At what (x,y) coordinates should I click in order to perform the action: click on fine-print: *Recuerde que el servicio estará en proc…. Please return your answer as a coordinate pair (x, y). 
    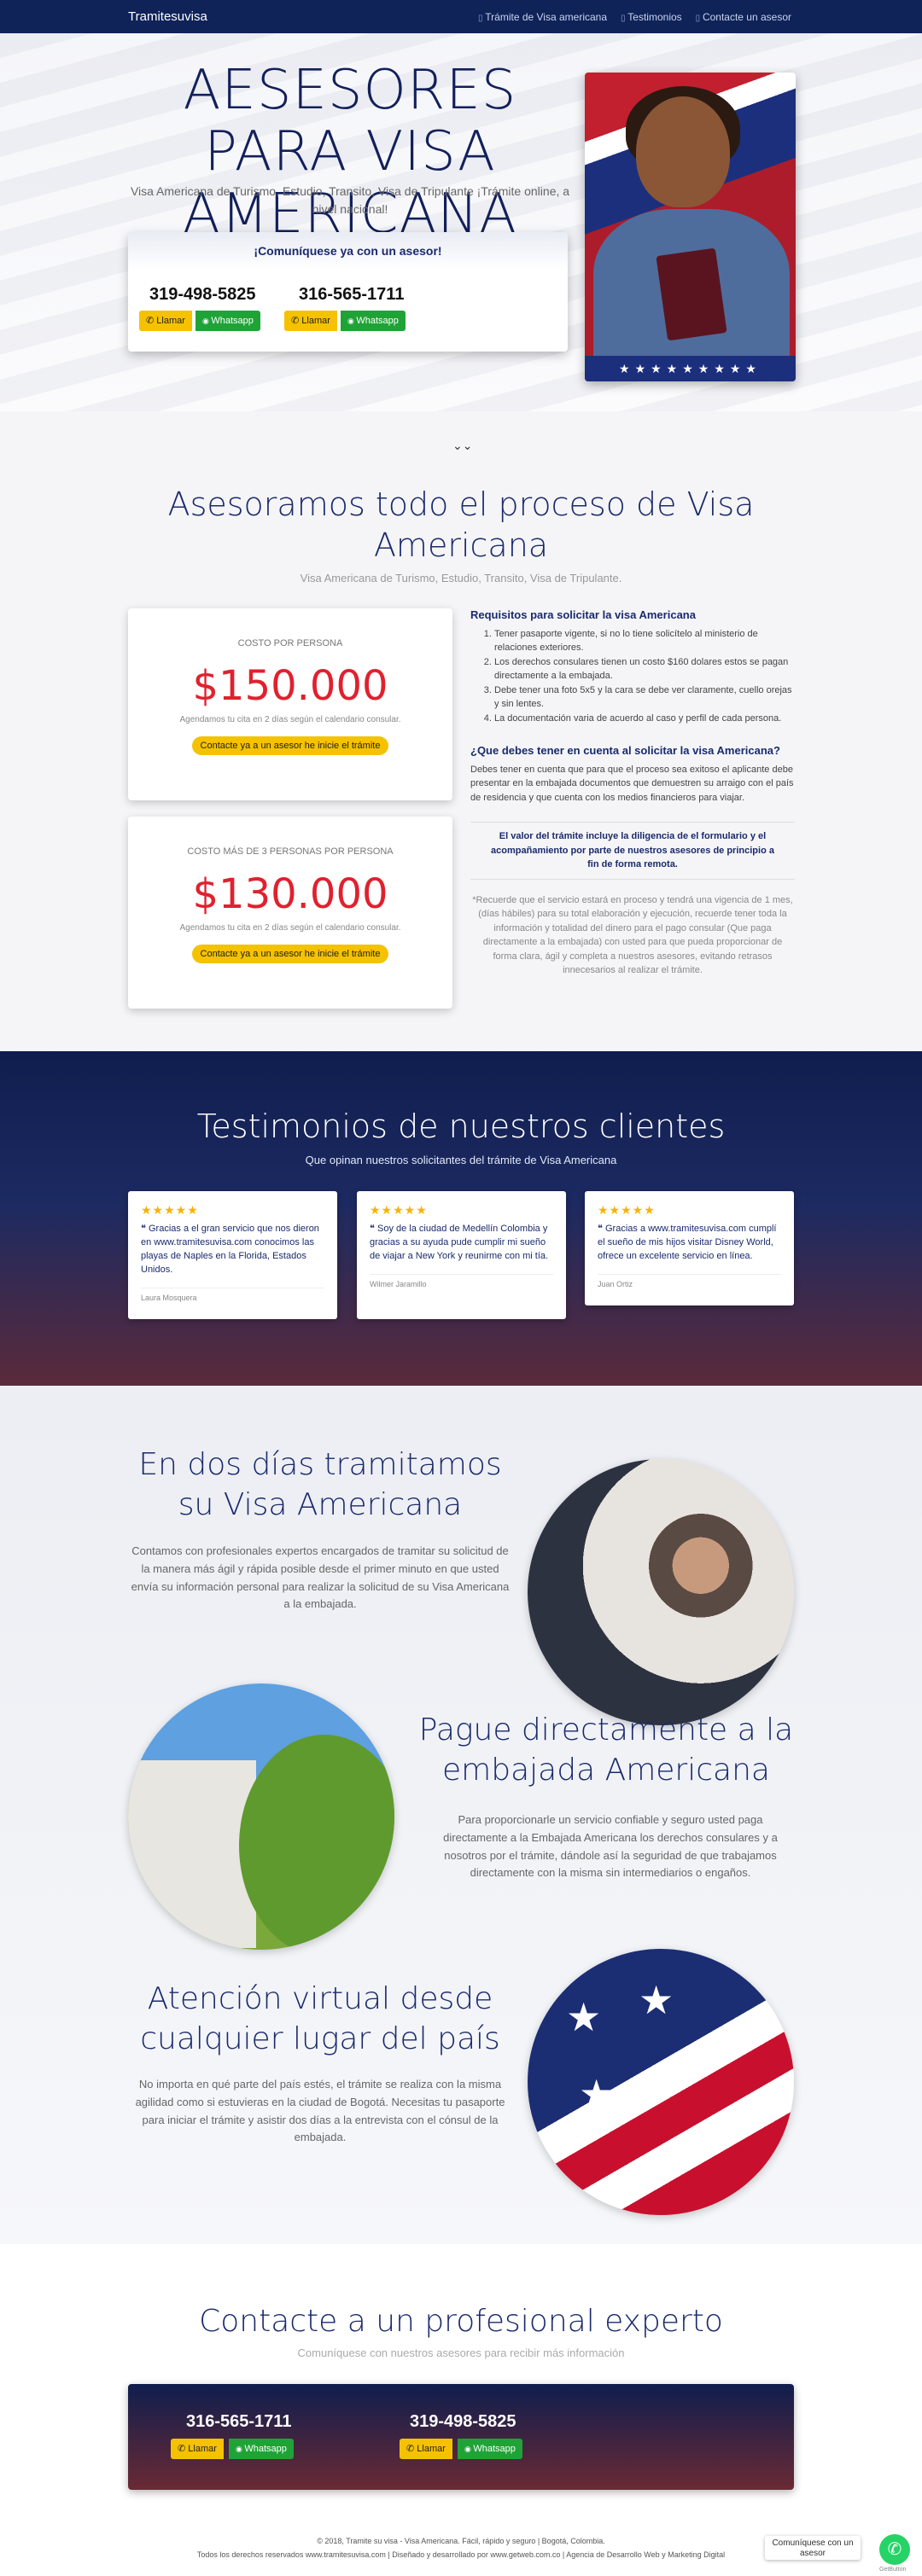
    Looking at the image, I should click on (632, 935).